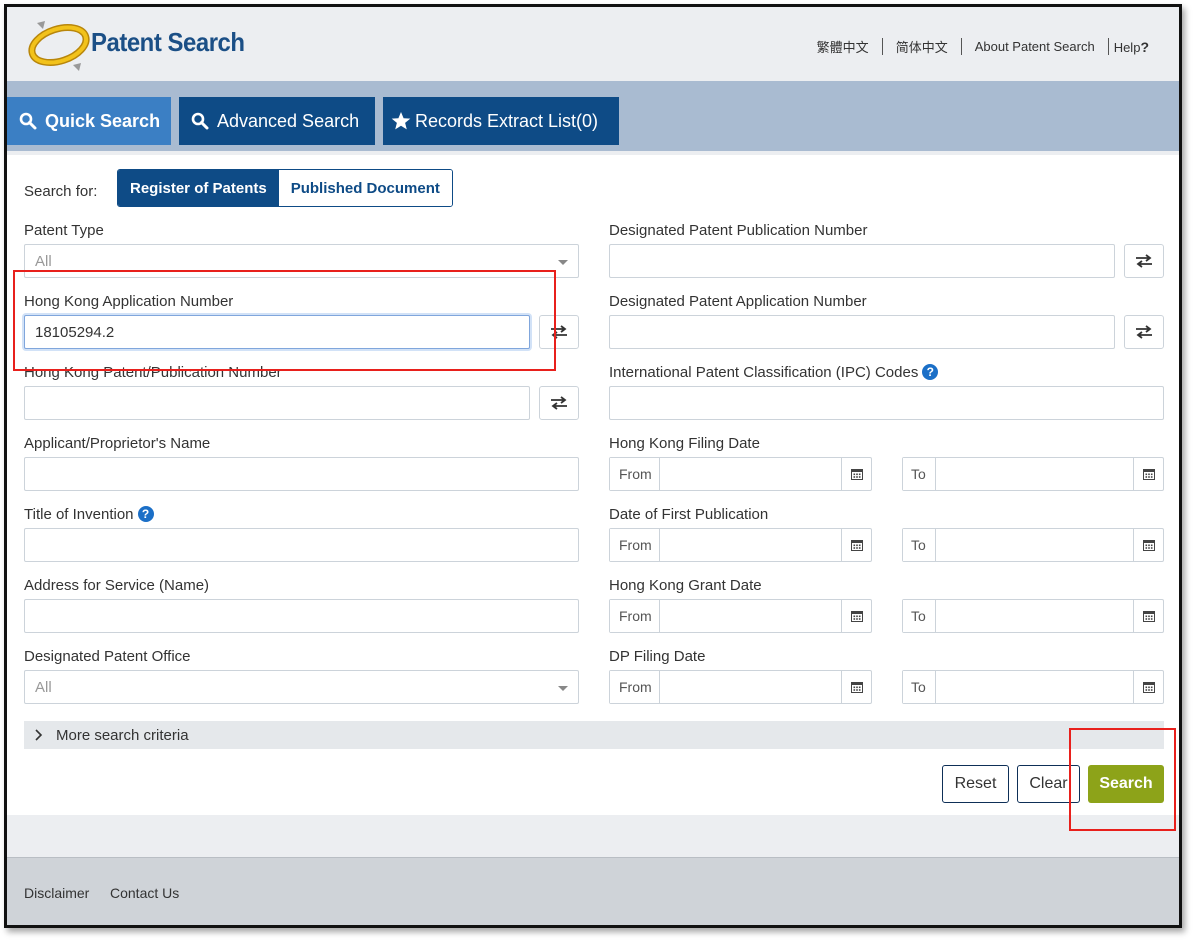 The height and width of the screenshot is (944, 1198). What do you see at coordinates (684, 443) in the screenshot?
I see `hk-filing-date-label: Hong Kong Filing Date` at bounding box center [684, 443].